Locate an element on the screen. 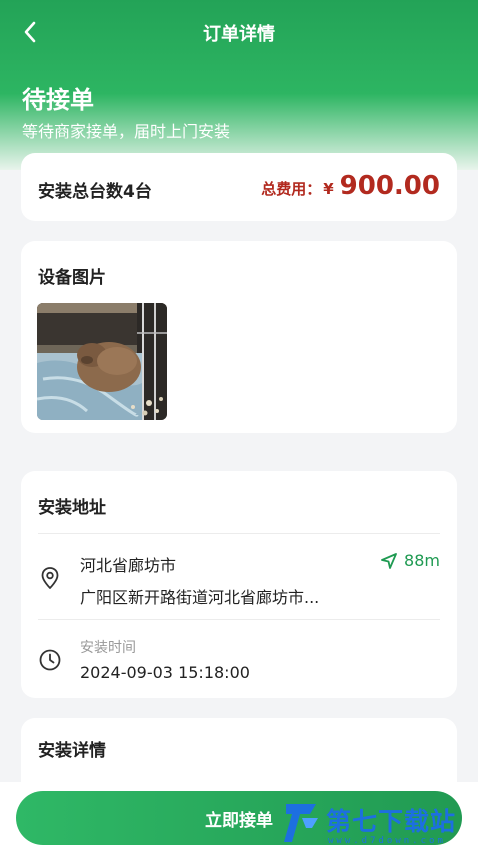  back-button is located at coordinates (30, 32).